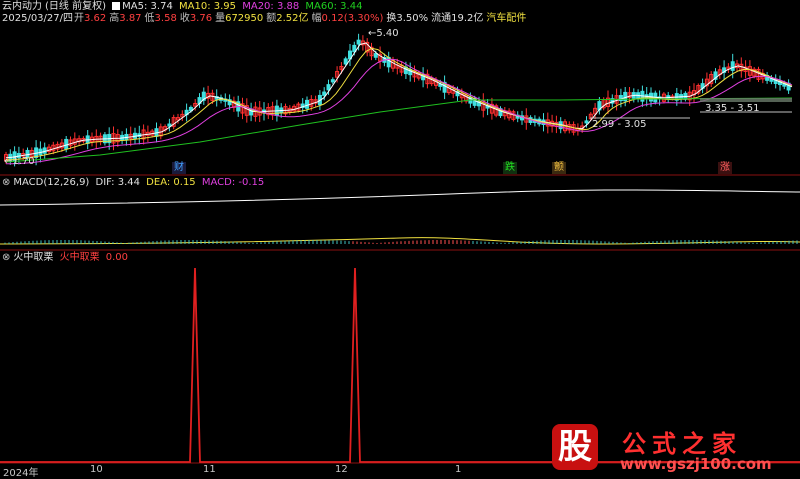  I want to click on macd-collapse-icon: ⊗, so click(6, 182).